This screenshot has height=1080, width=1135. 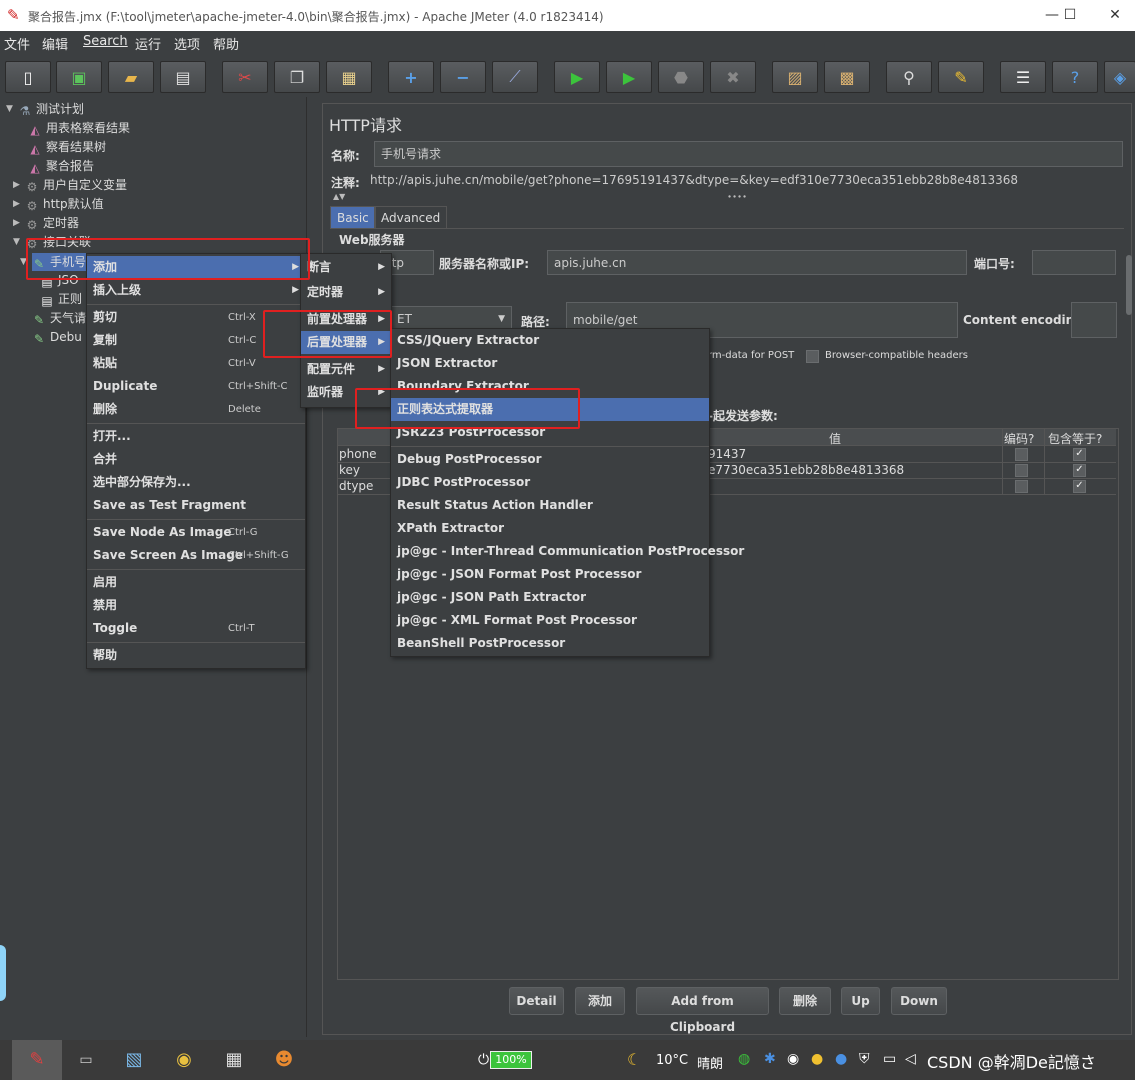 What do you see at coordinates (17, 43) in the screenshot?
I see `menu-file: 文件` at bounding box center [17, 43].